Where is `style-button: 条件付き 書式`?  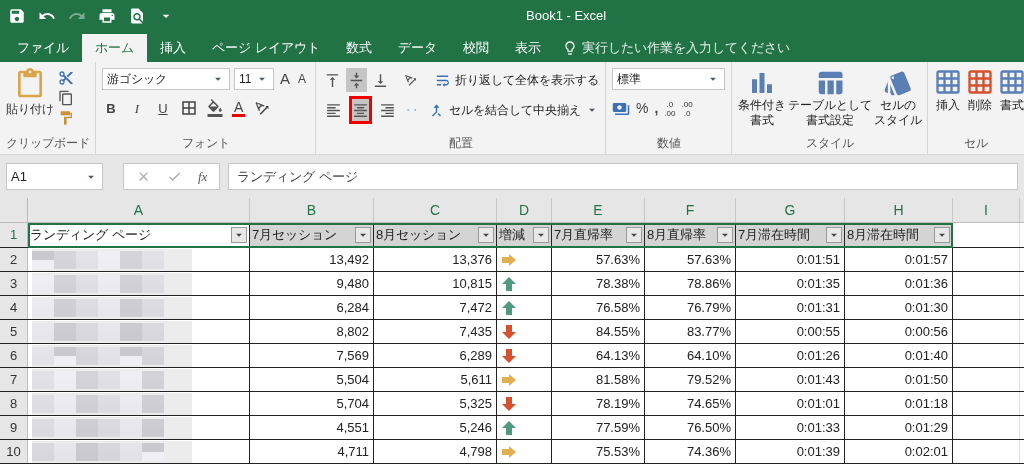
style-button: 条件付き 書式 is located at coordinates (762, 98).